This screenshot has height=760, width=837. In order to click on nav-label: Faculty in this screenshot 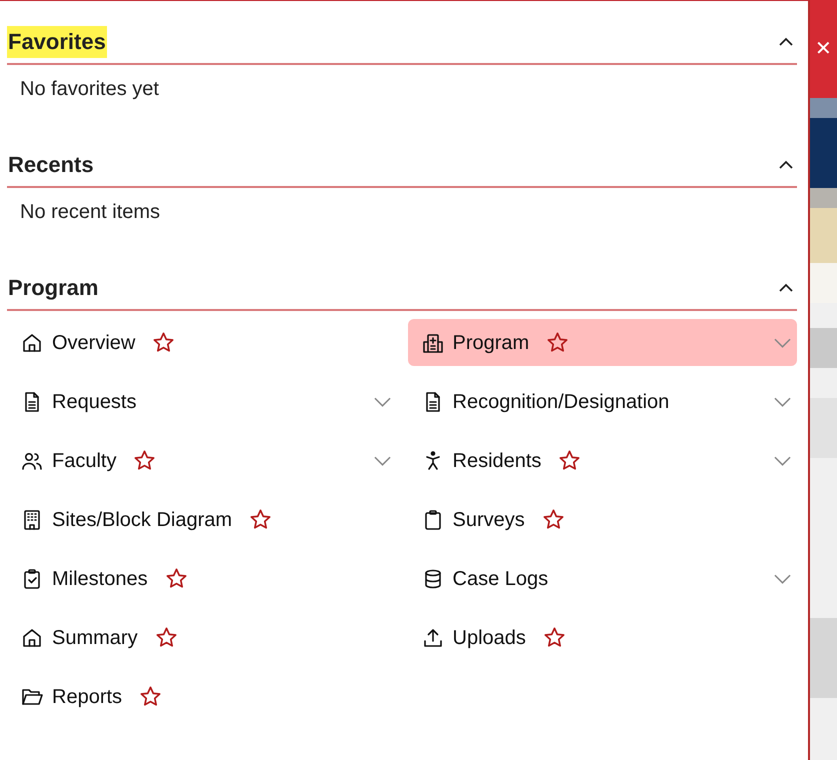, I will do `click(84, 461)`.